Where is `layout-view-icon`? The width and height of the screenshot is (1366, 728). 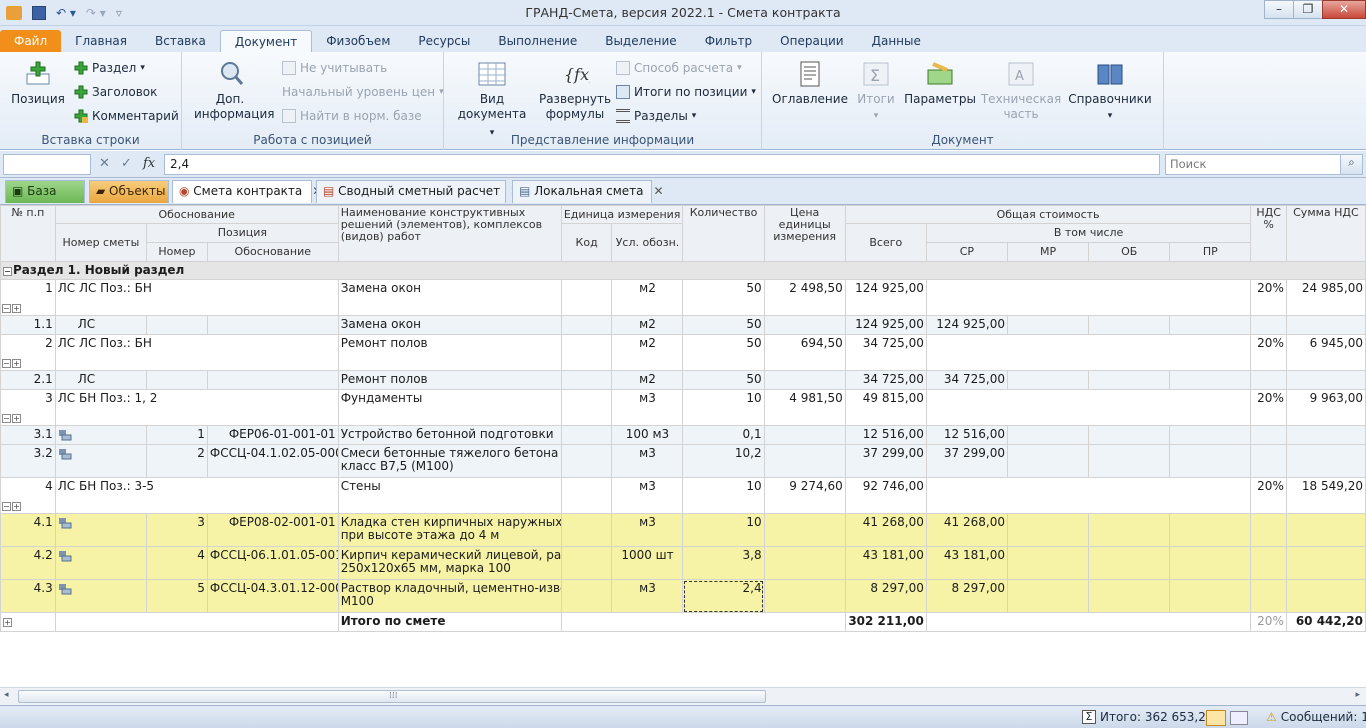
layout-view-icon is located at coordinates (1239, 718).